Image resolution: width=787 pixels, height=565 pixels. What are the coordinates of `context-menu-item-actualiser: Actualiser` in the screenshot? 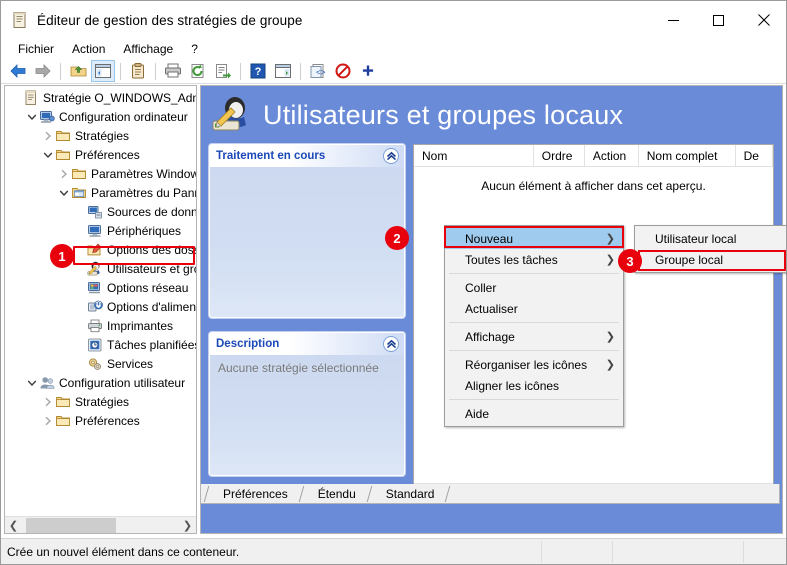 It's located at (534, 308).